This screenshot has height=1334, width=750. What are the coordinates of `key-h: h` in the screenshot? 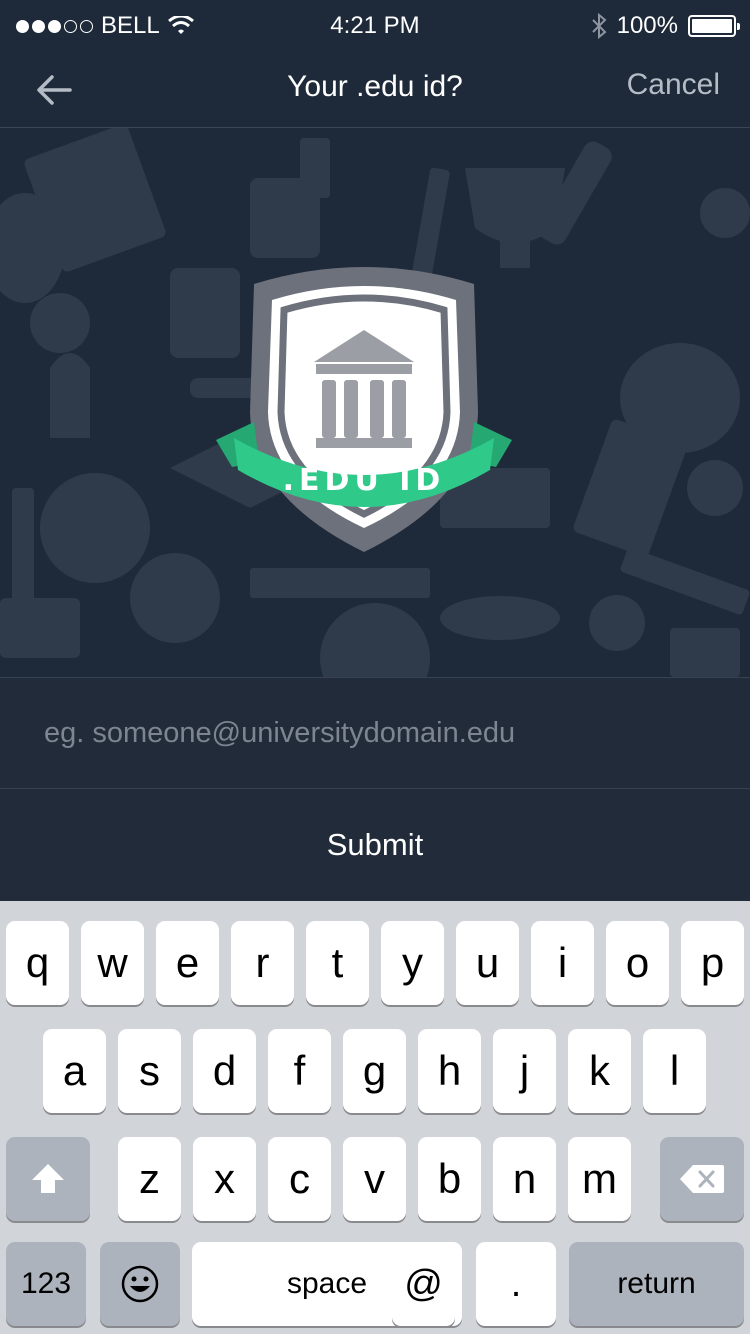 It's located at (449, 1071).